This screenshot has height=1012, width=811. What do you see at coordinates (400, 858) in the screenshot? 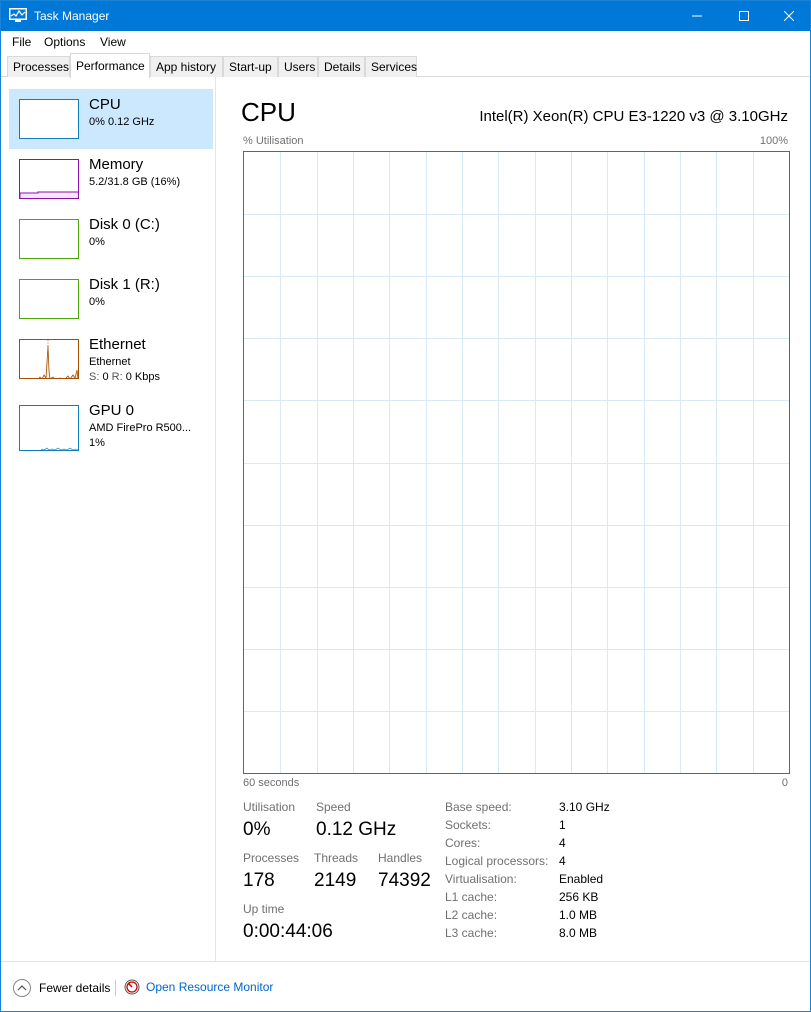
I see `handles-label: Handles` at bounding box center [400, 858].